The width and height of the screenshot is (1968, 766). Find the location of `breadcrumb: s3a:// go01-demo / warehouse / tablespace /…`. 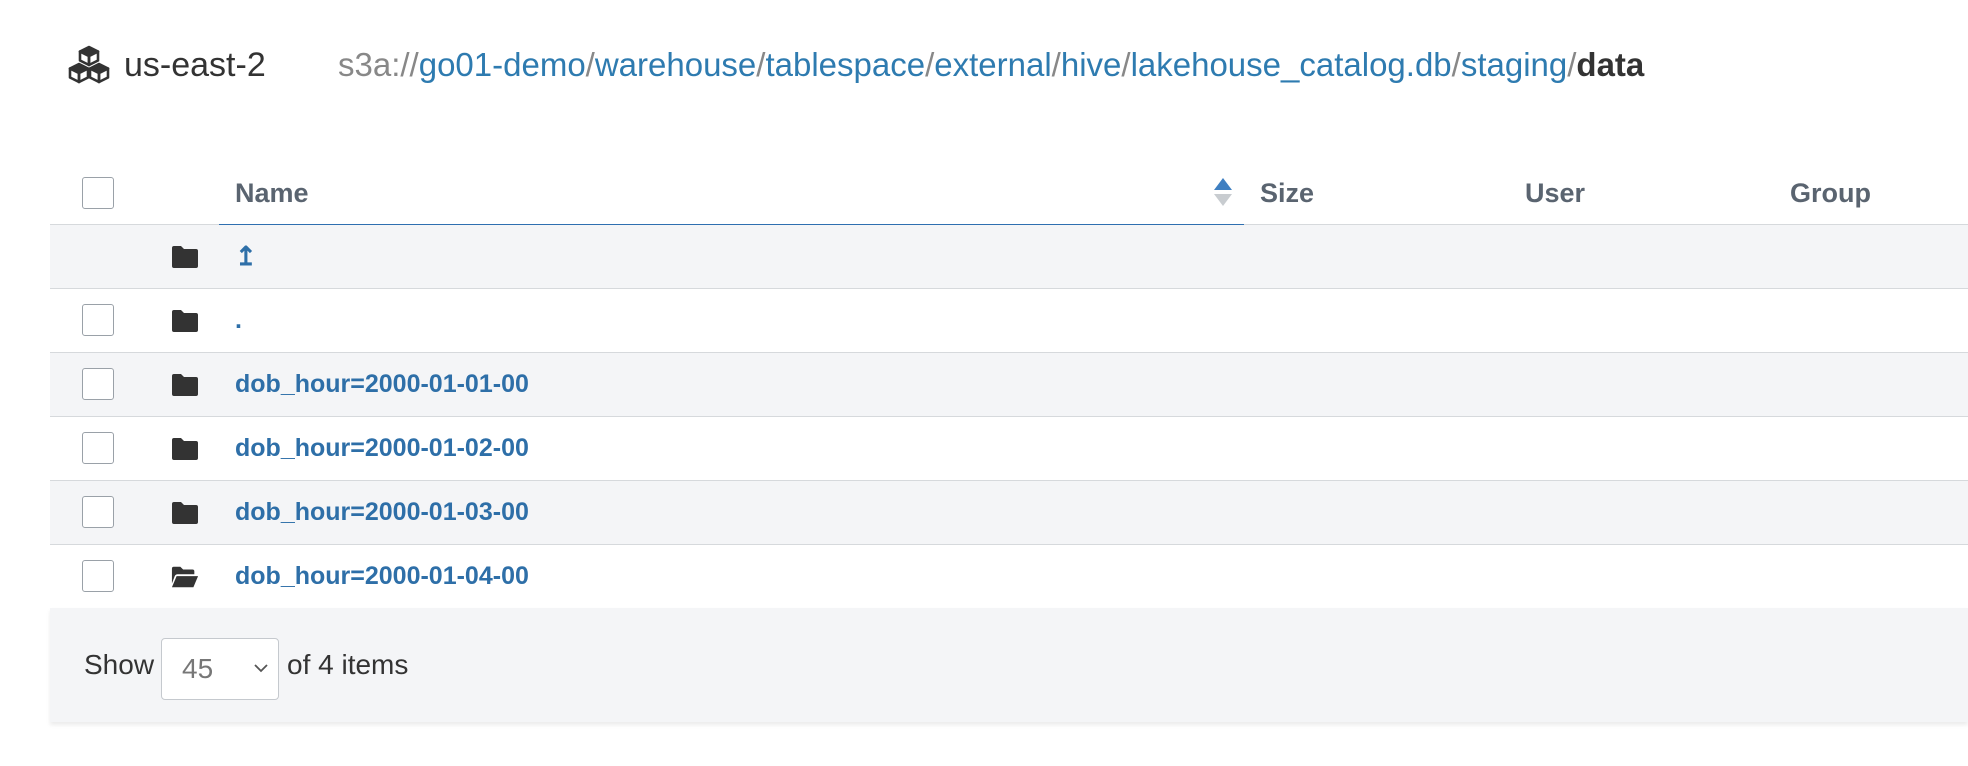

breadcrumb: s3a:// go01-demo / warehouse / tablespace /… is located at coordinates (991, 65).